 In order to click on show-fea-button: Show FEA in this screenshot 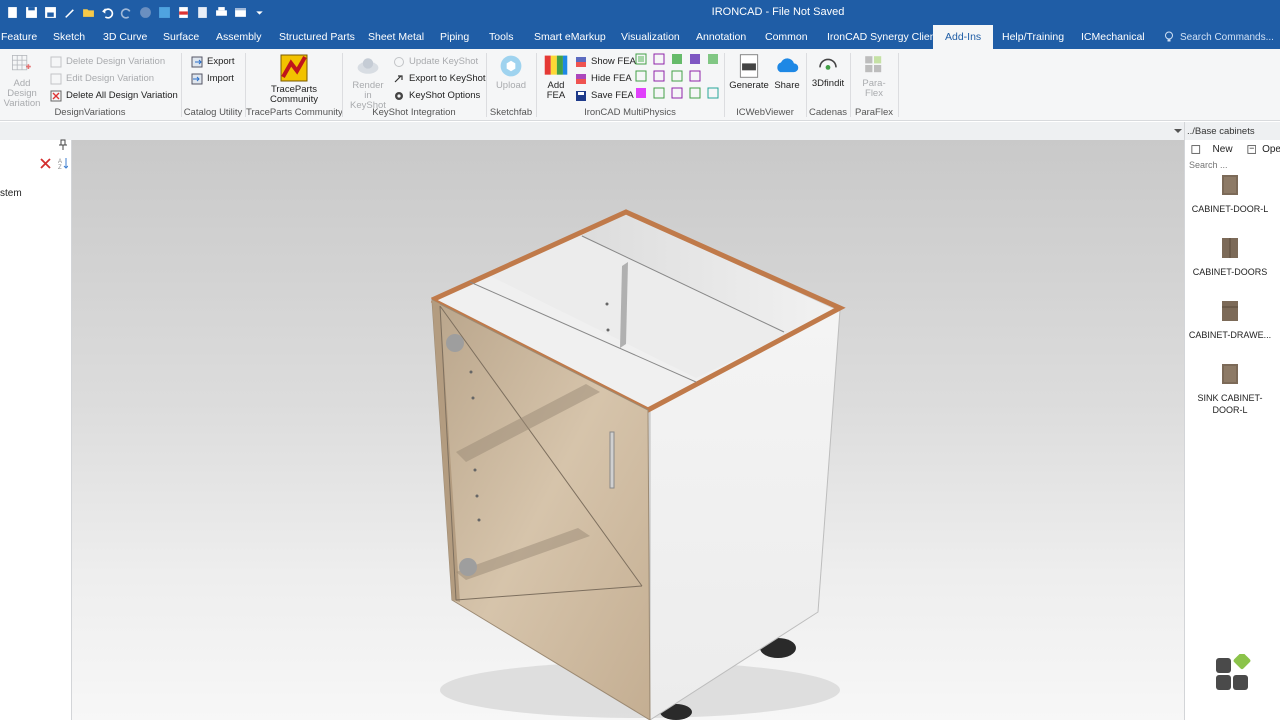, I will do `click(605, 61)`.